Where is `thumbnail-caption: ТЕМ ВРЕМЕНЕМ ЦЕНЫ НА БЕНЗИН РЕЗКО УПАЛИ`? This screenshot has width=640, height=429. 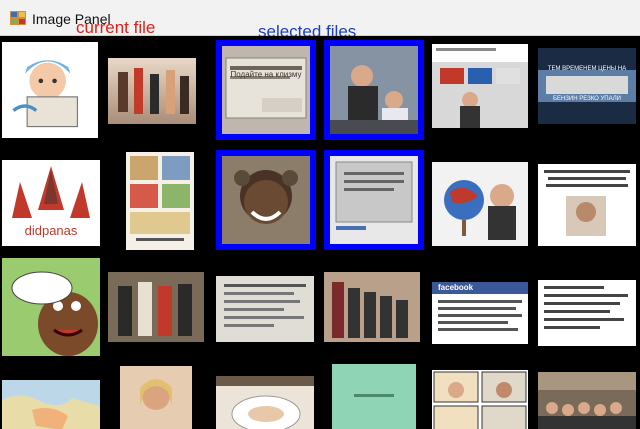 thumbnail-caption: ТЕМ ВРЕМЕНЕМ ЦЕНЫ НА БЕНЗИН РЕЗКО УПАЛИ is located at coordinates (587, 84).